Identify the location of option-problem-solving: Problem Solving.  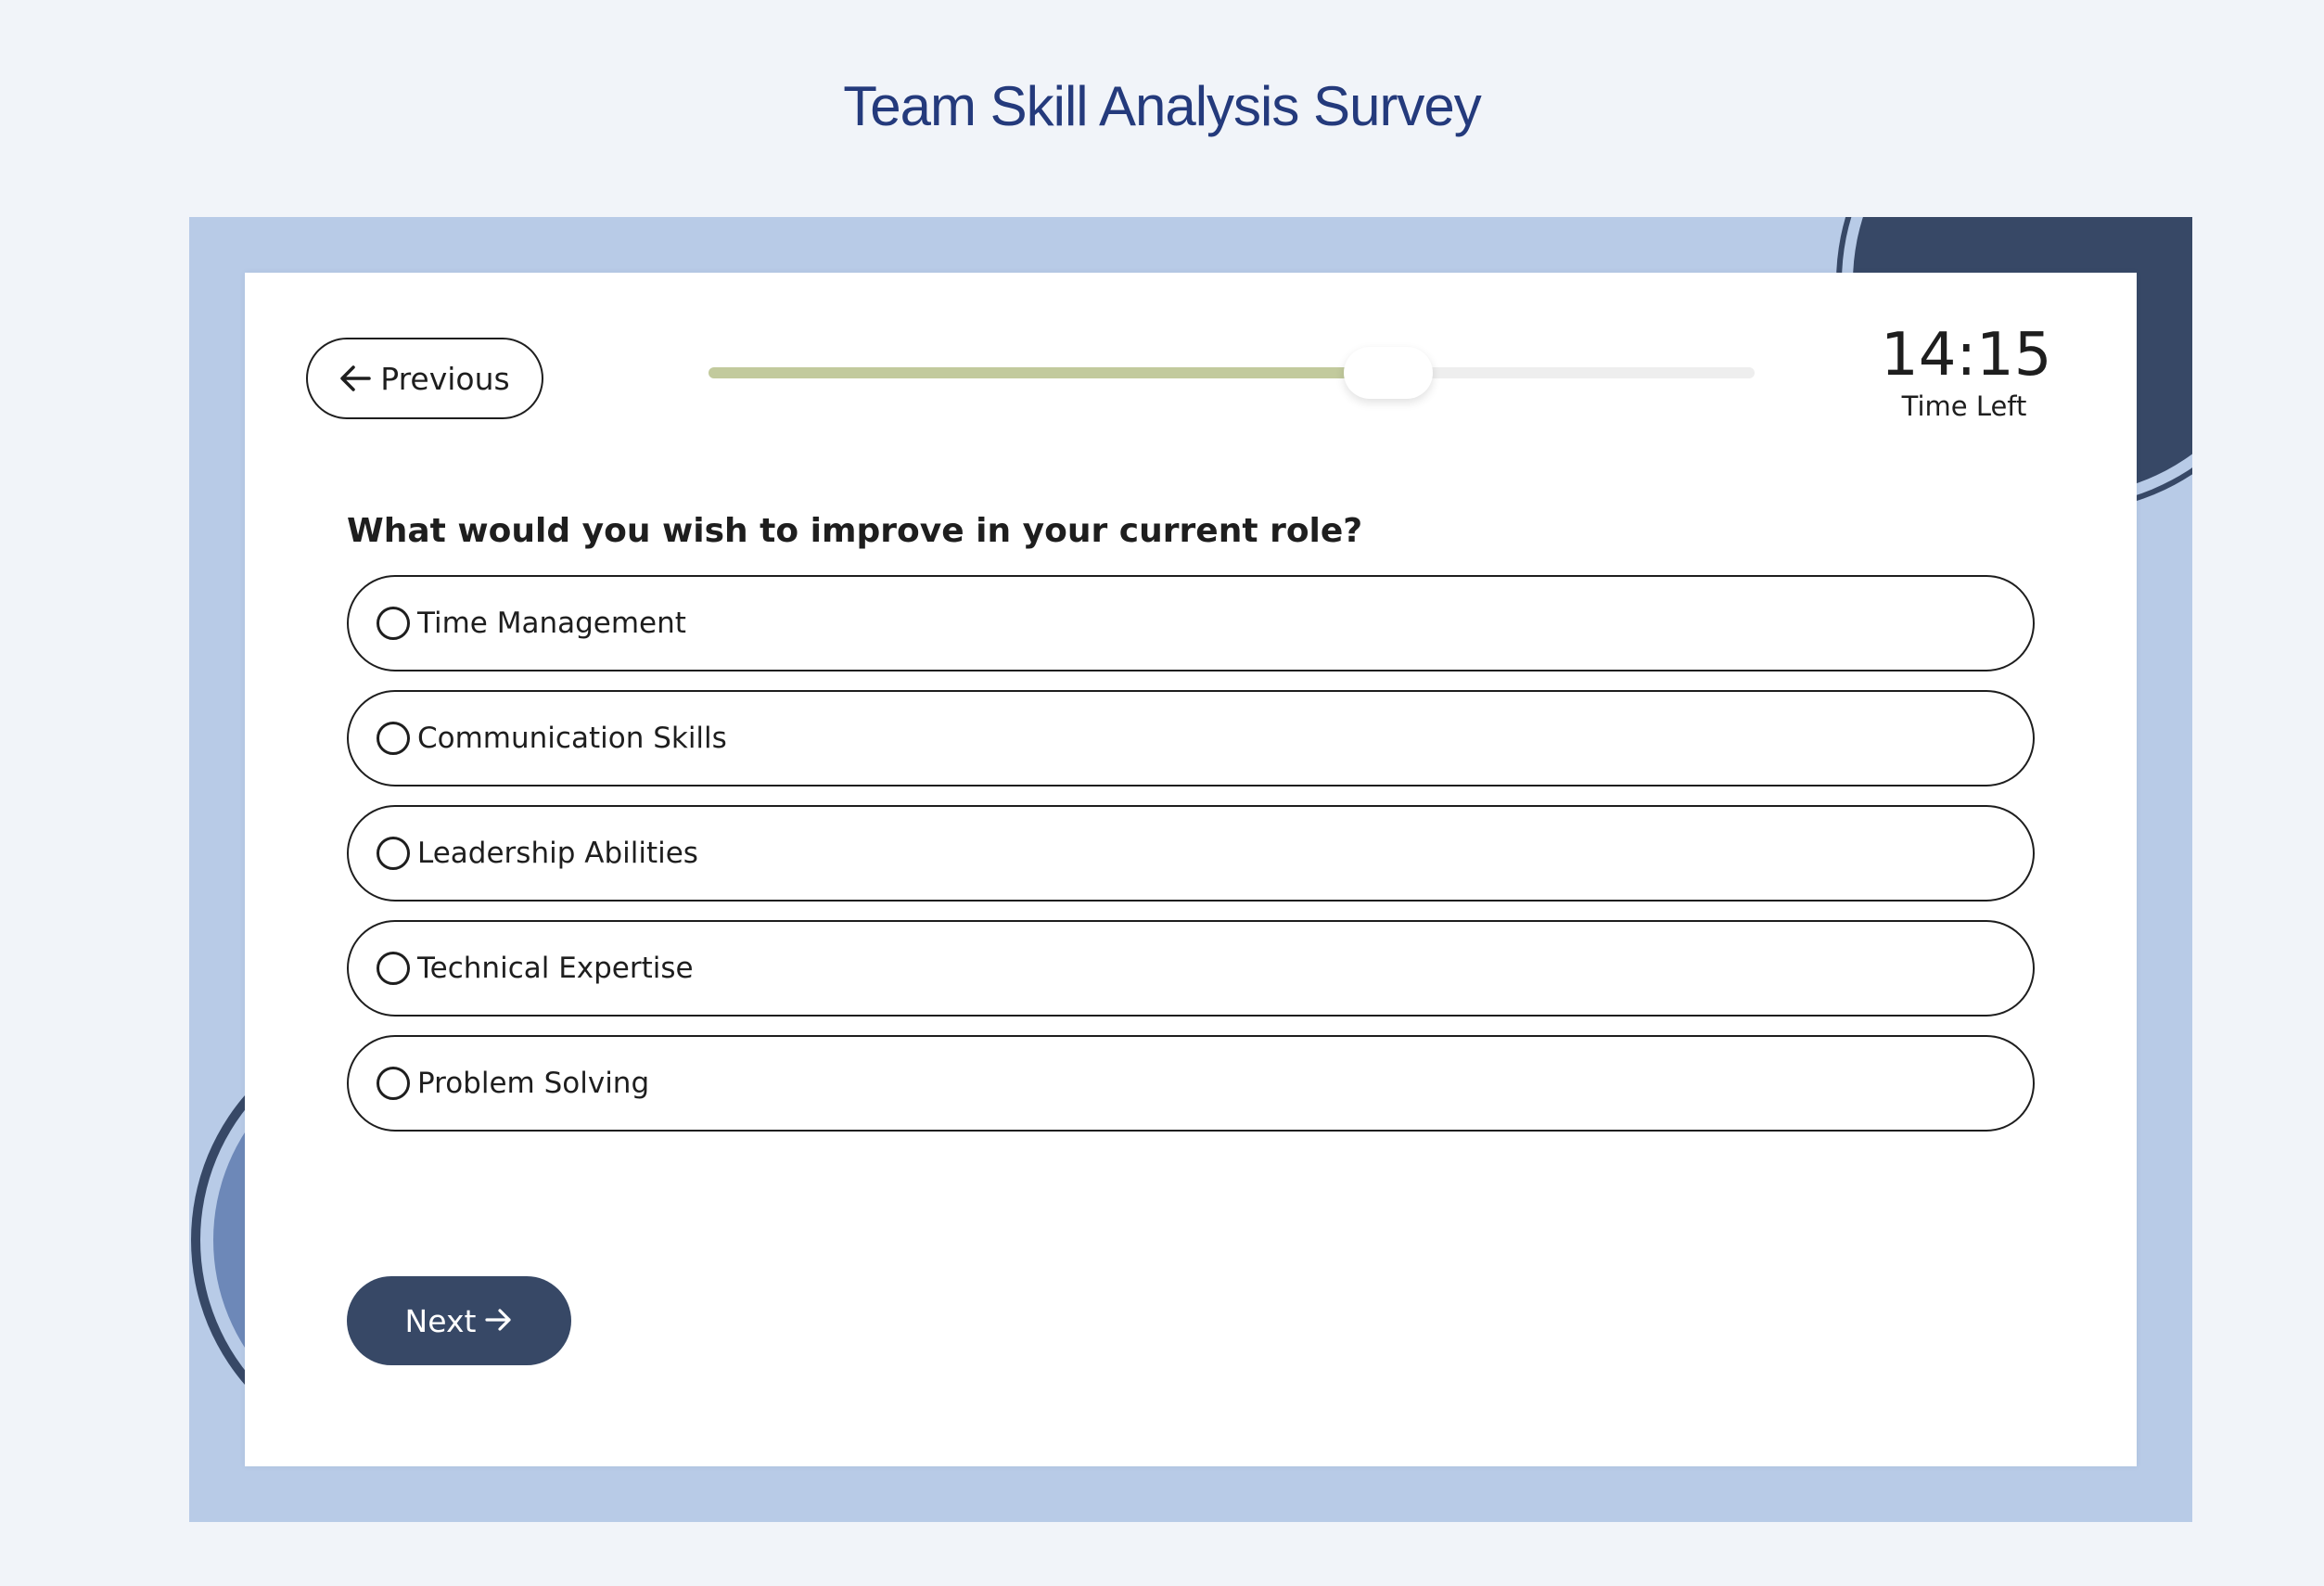
(1191, 1083).